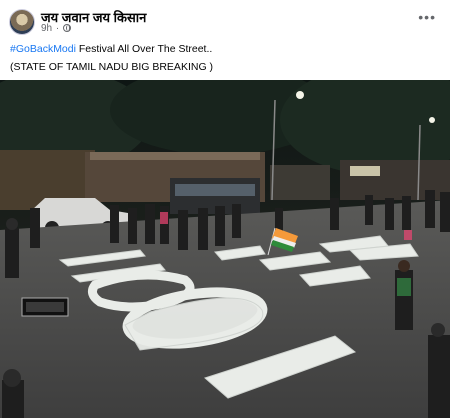 The height and width of the screenshot is (418, 450). What do you see at coordinates (225, 19) in the screenshot?
I see `post-header: जय जवान जय किसान 9h · •••` at bounding box center [225, 19].